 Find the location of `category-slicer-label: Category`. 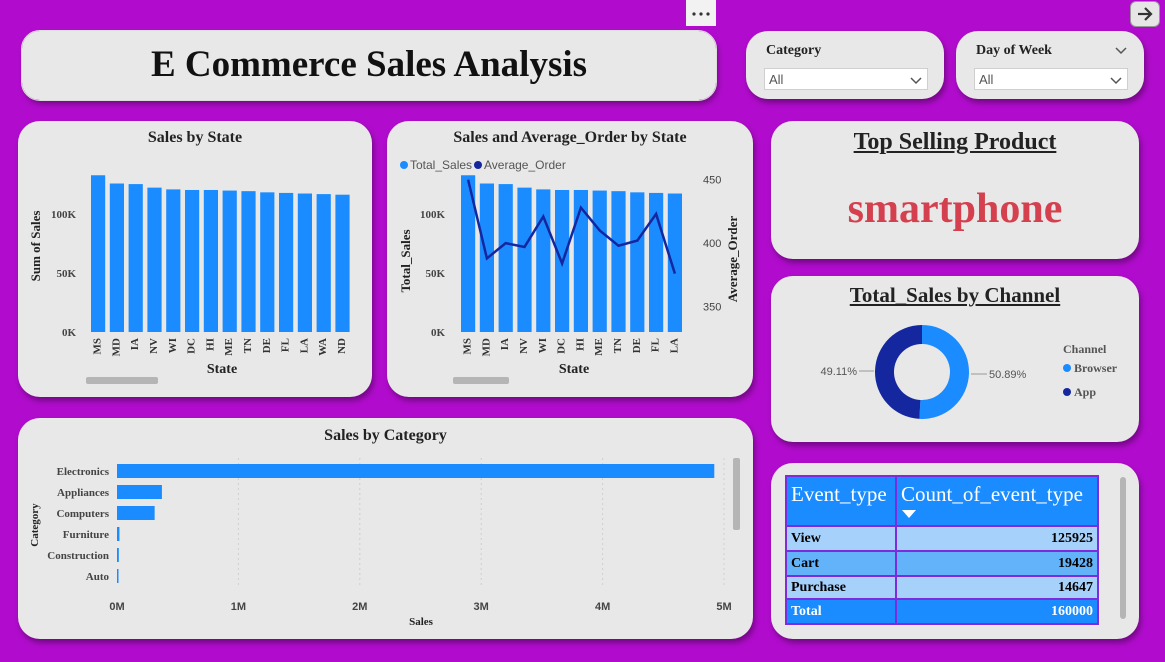

category-slicer-label: Category is located at coordinates (794, 50).